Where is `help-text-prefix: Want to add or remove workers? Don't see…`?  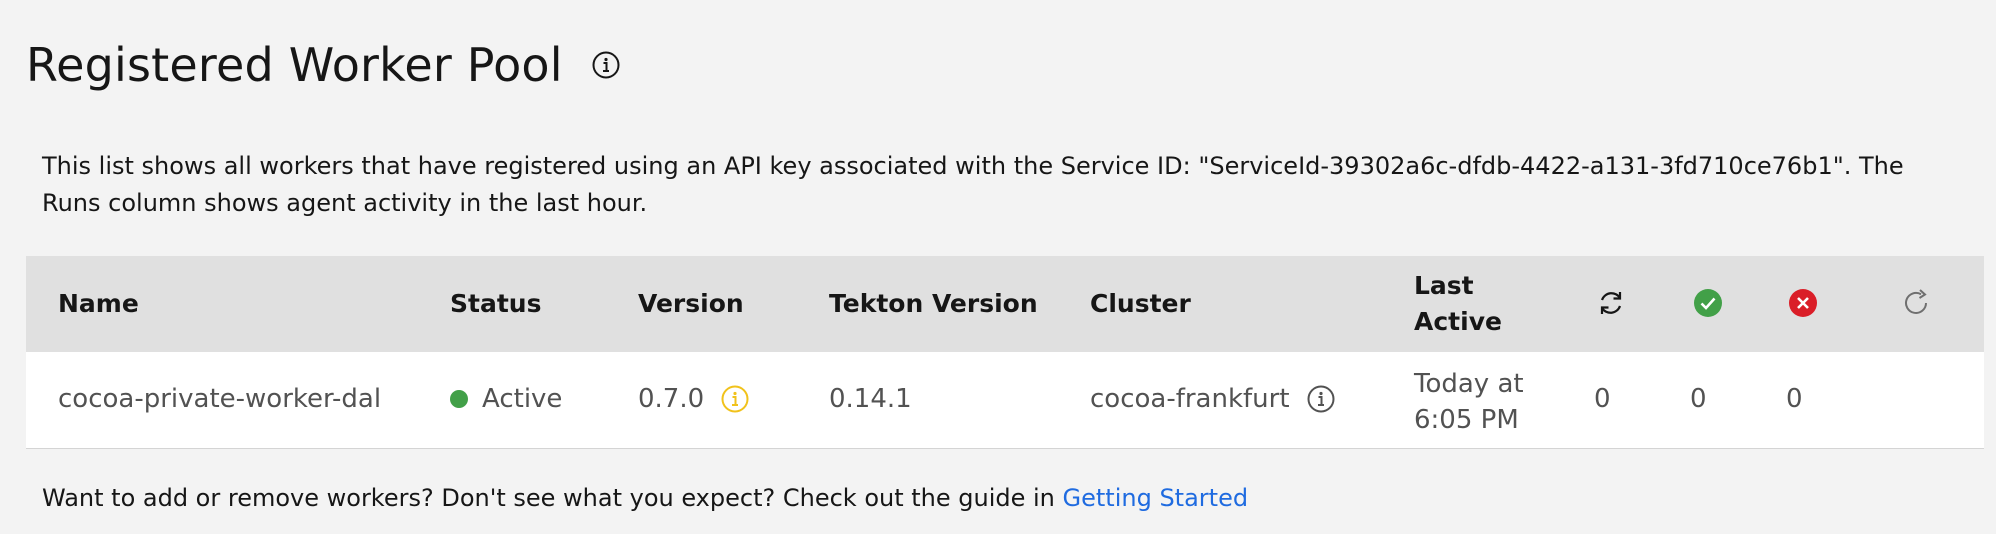 help-text-prefix: Want to add or remove workers? Don't see… is located at coordinates (552, 498).